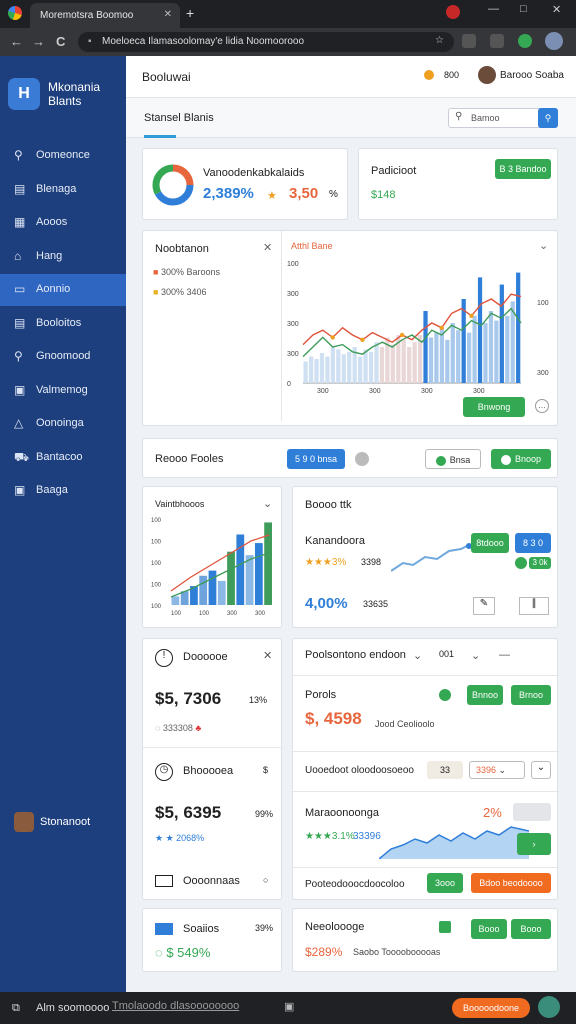 Image resolution: width=576 pixels, height=1024 pixels. I want to click on sidebar-user: Stonanoot, so click(52, 822).